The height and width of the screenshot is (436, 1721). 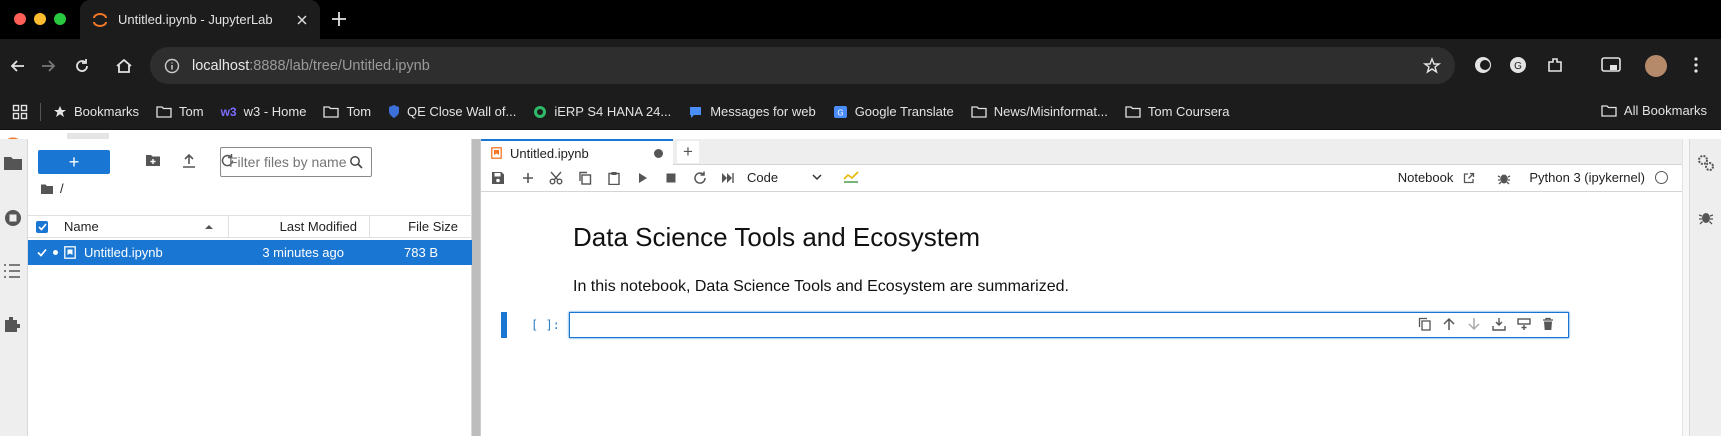 What do you see at coordinates (752, 111) in the screenshot?
I see `bookmark-item: Messages for web` at bounding box center [752, 111].